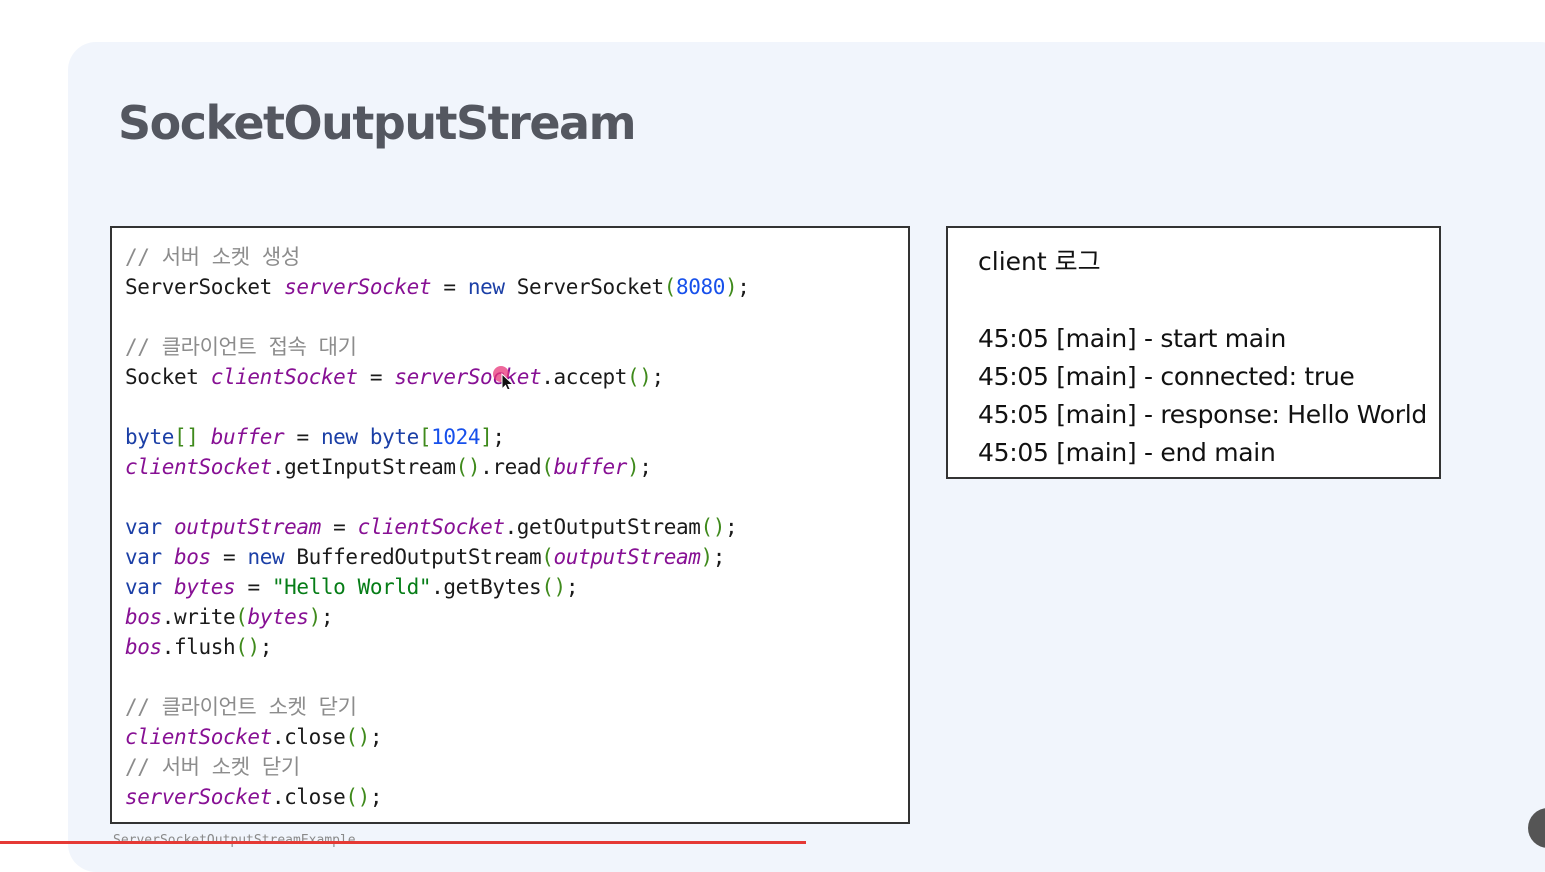 This screenshot has width=1545, height=872. I want to click on code-line: // 서버 소켓 생성, so click(437, 257).